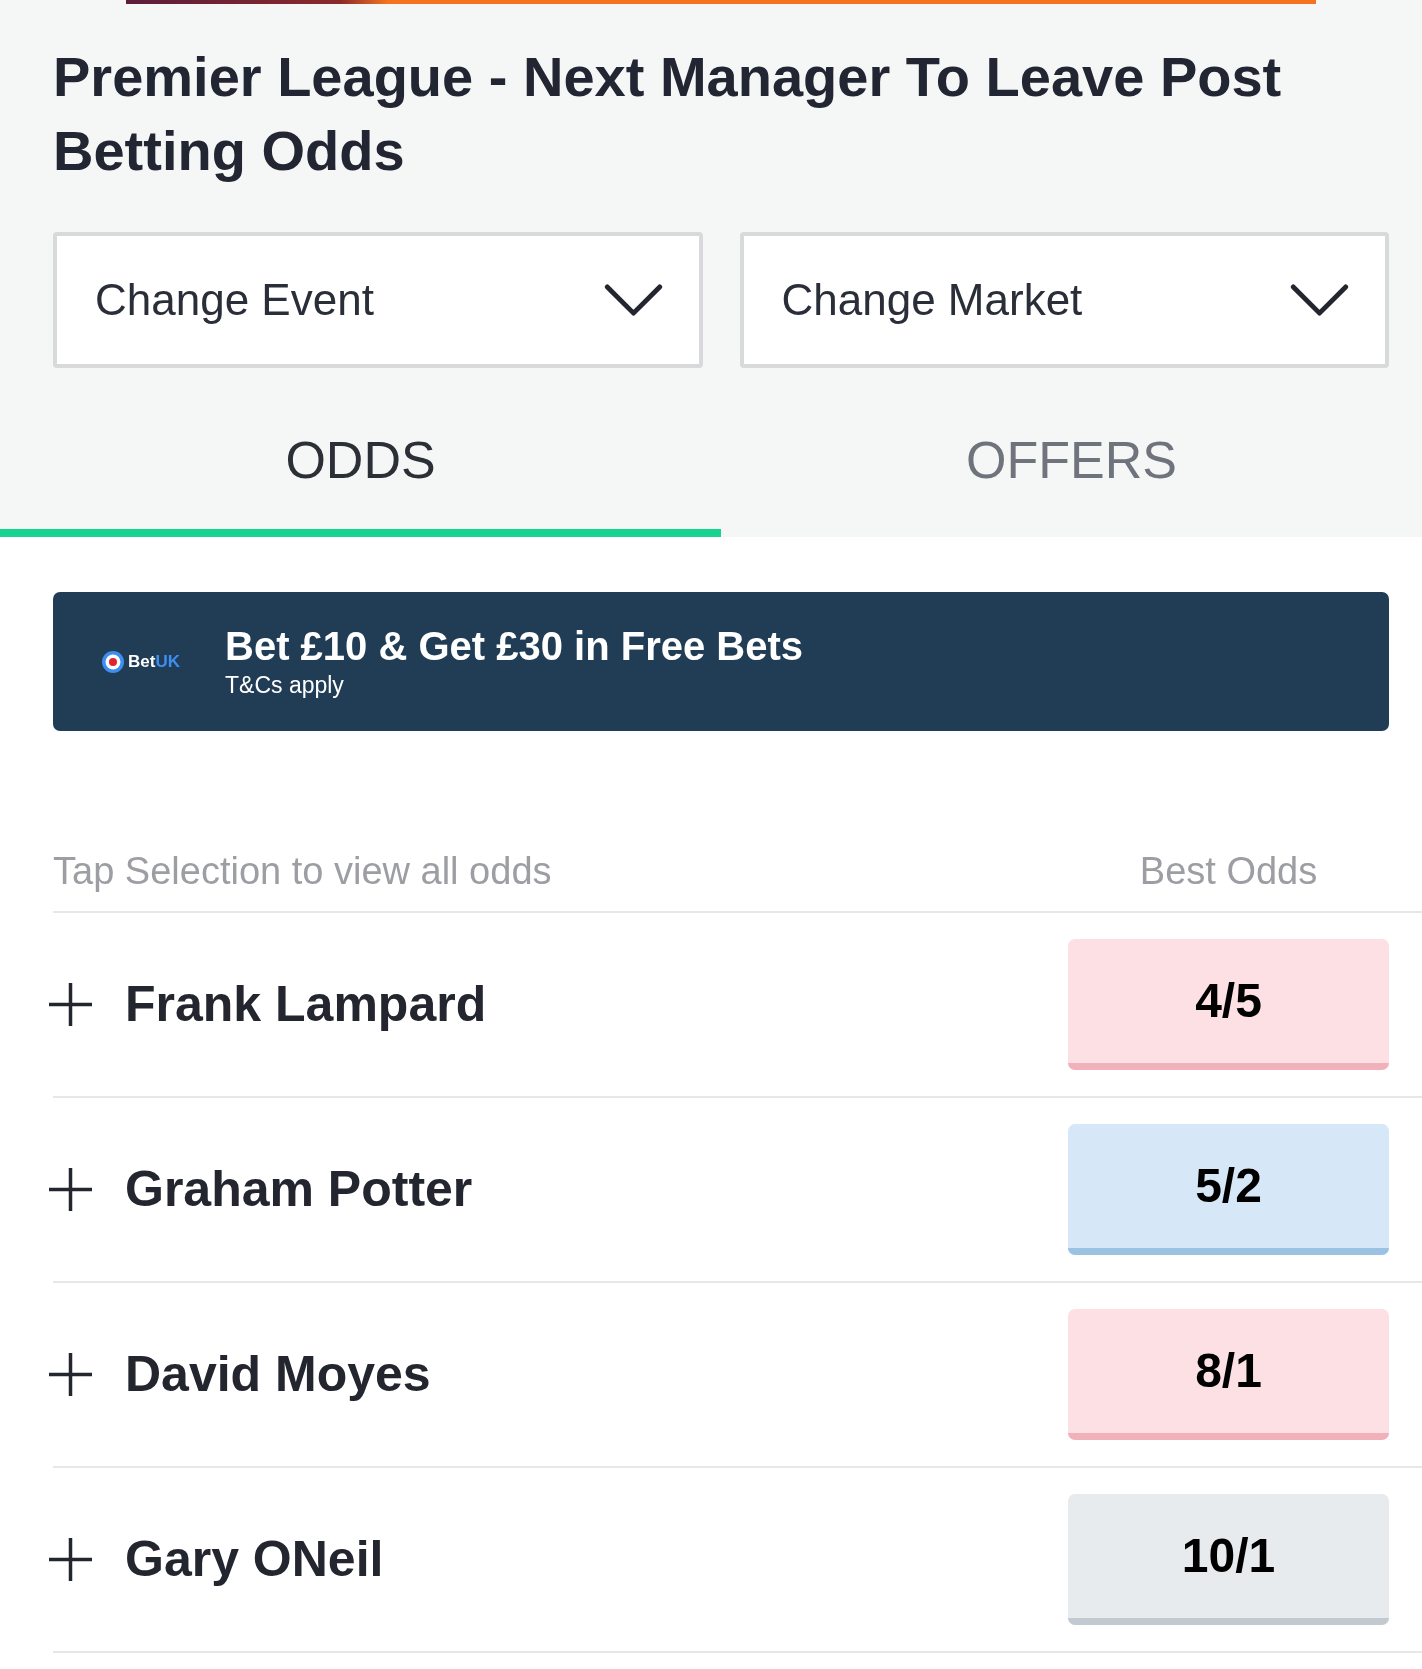 This screenshot has width=1422, height=1669. Describe the element at coordinates (1228, 1004) in the screenshot. I see `odds-button: 4/5` at that location.